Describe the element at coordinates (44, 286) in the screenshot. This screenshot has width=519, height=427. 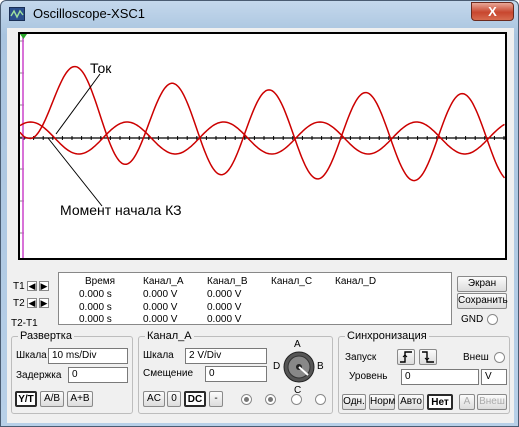
I see `cursor-t1-right-button: ▶` at that location.